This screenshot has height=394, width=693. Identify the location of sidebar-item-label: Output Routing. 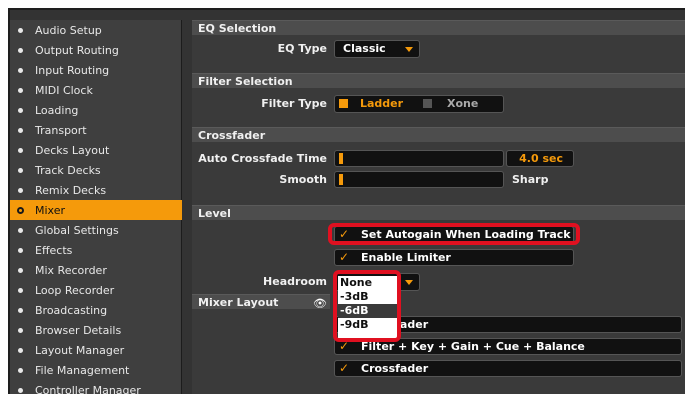
(77, 50).